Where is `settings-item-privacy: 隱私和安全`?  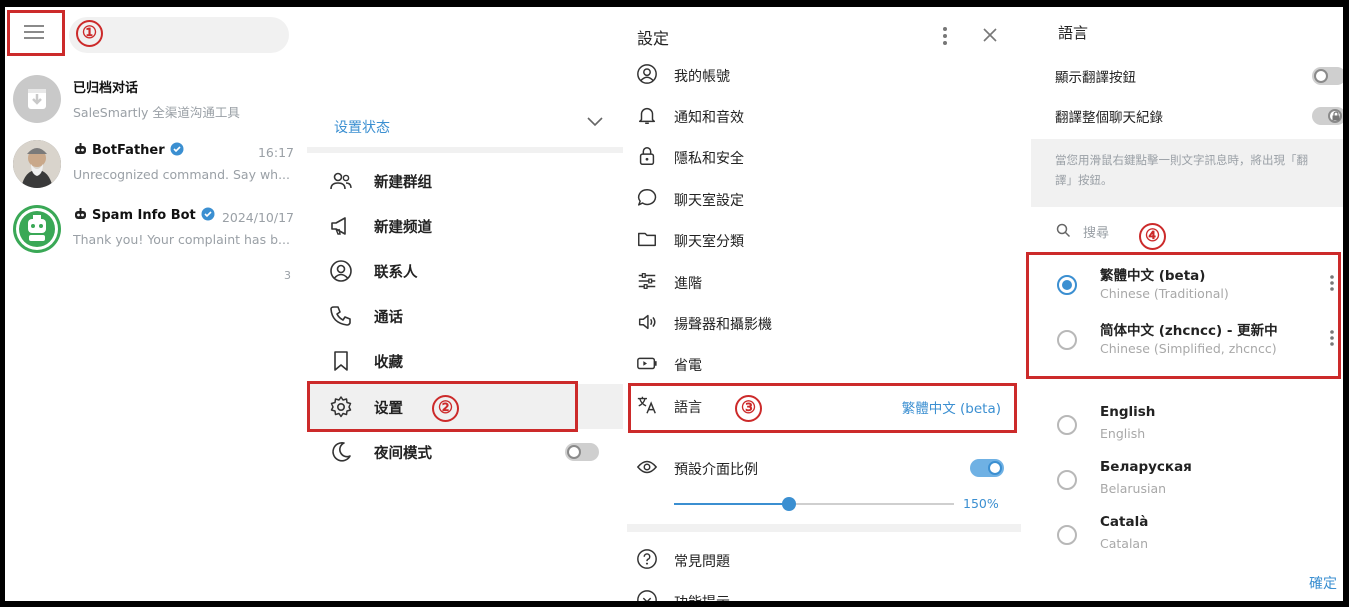
settings-item-privacy: 隱私和安全 is located at coordinates (824, 157).